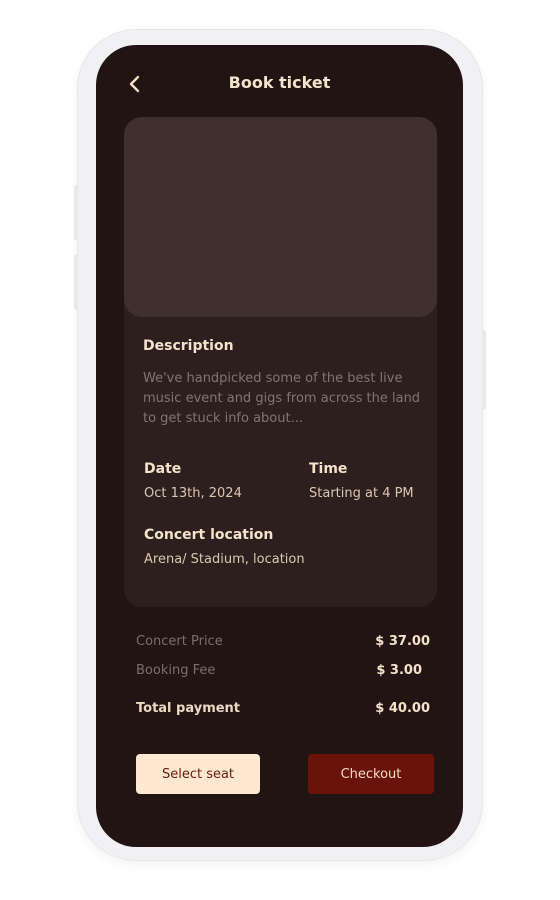 The height and width of the screenshot is (900, 560). What do you see at coordinates (176, 670) in the screenshot?
I see `booking-fee-label: Booking Fee` at bounding box center [176, 670].